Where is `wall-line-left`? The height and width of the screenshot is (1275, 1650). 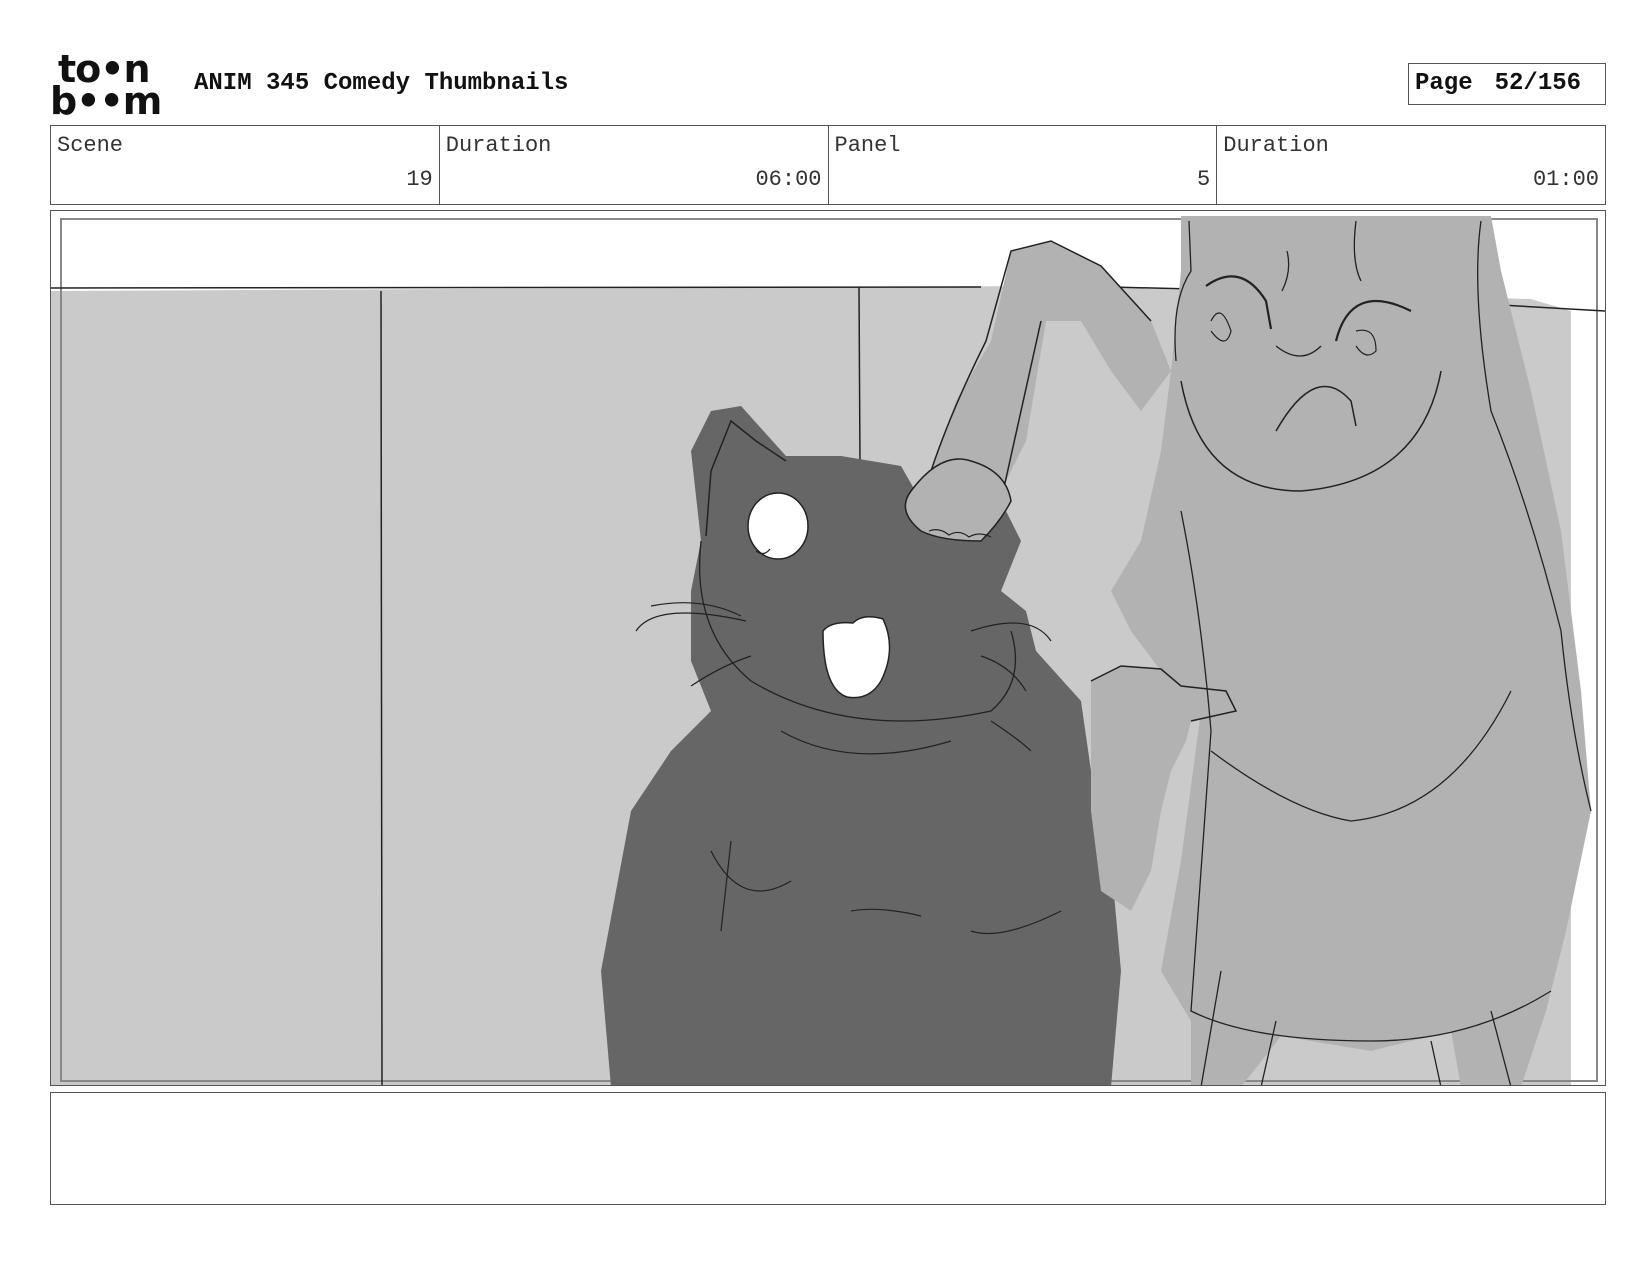
wall-line-left is located at coordinates (381, 687).